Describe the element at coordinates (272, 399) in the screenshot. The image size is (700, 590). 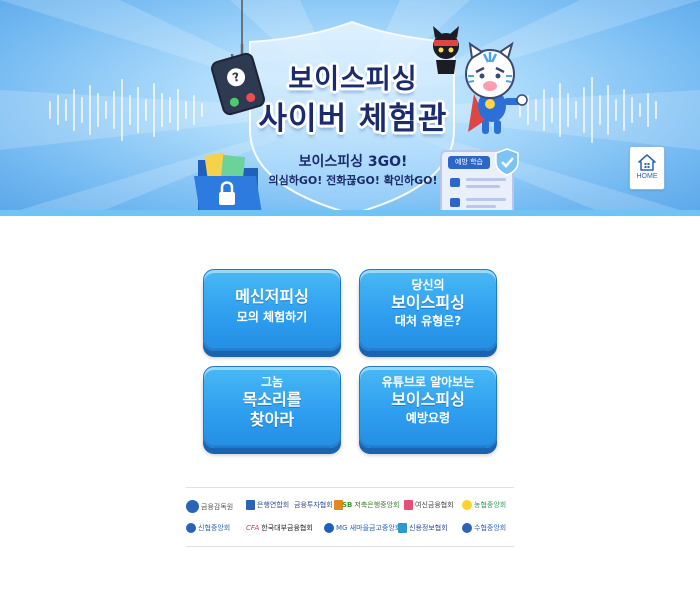
I see `button-label-main: 목소리를` at that location.